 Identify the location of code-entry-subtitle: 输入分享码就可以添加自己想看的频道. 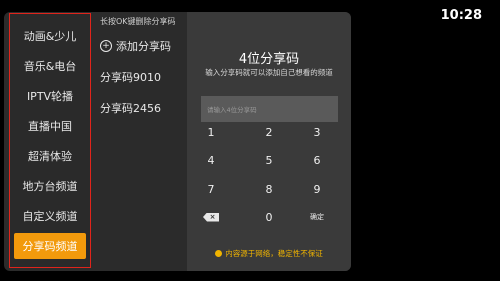
(269, 72).